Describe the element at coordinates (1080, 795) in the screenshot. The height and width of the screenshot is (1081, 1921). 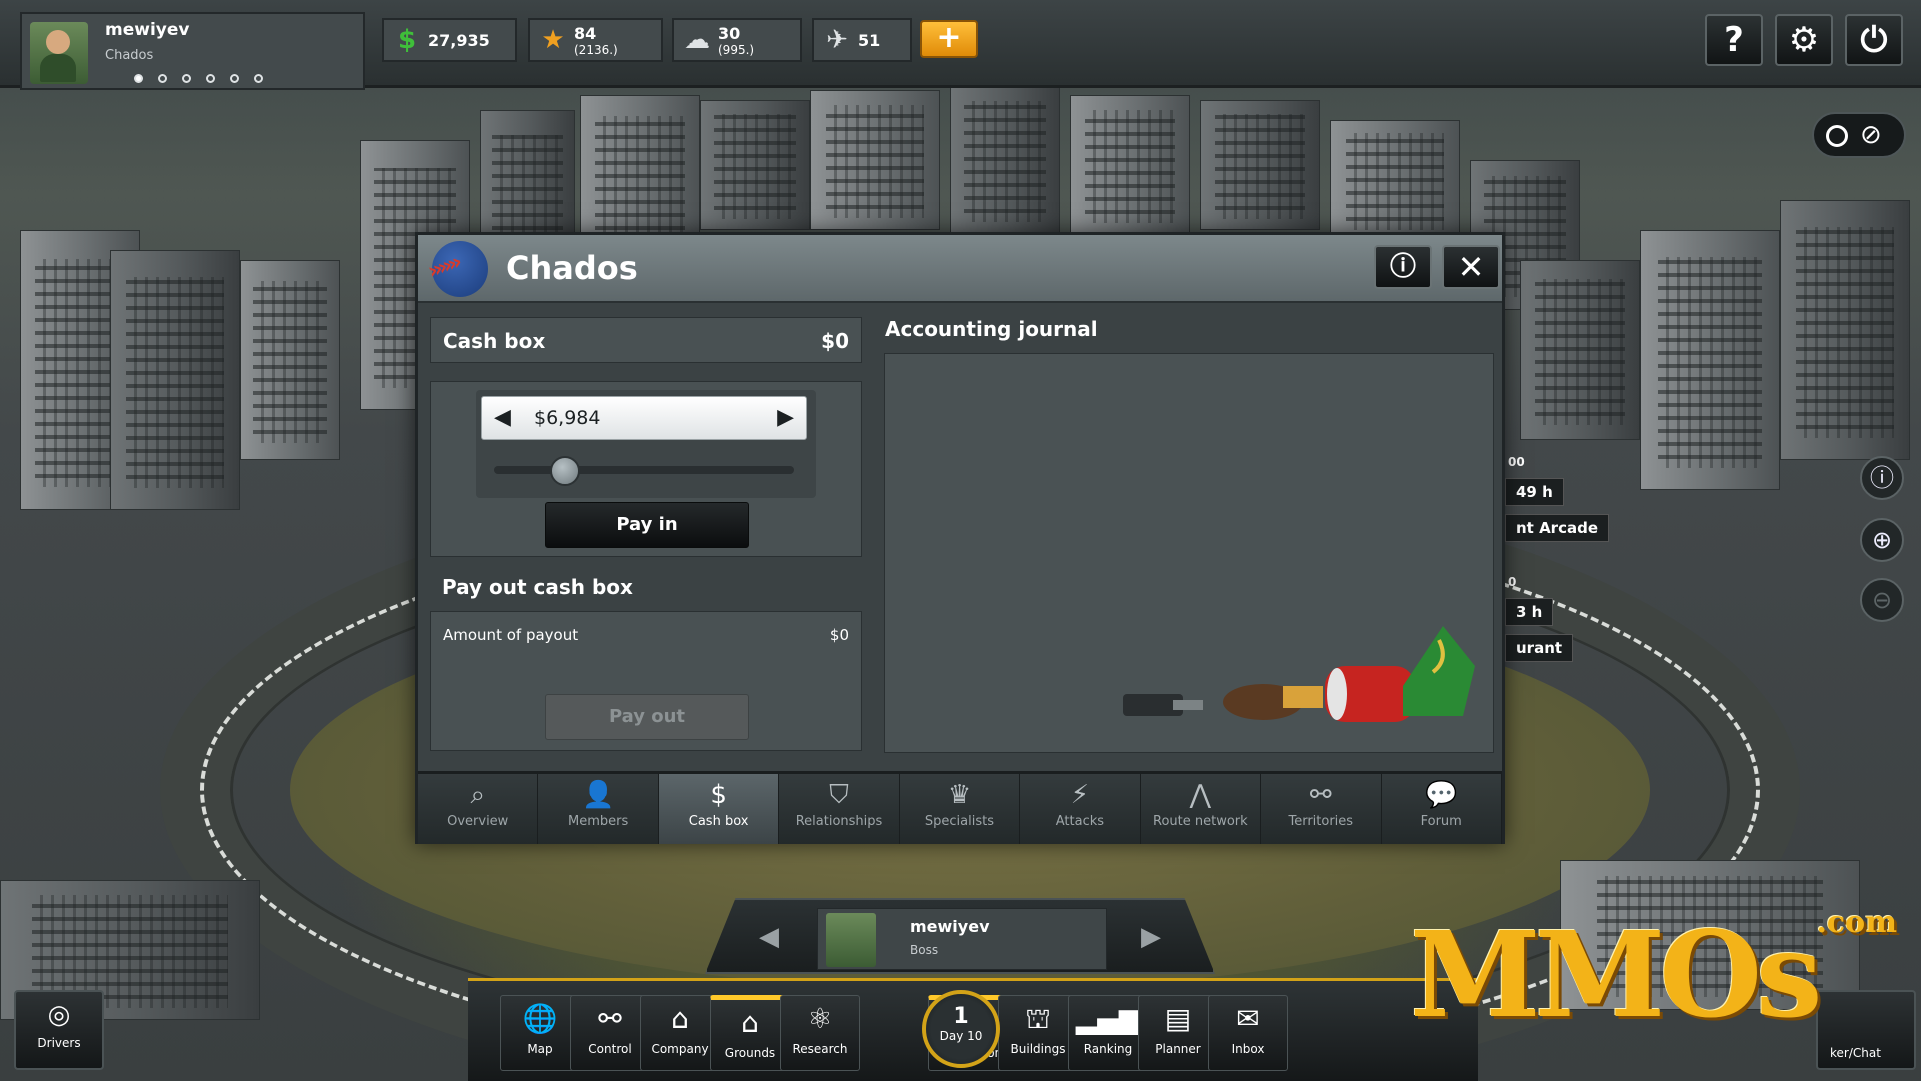
I see `tab-icon: ⚡` at that location.